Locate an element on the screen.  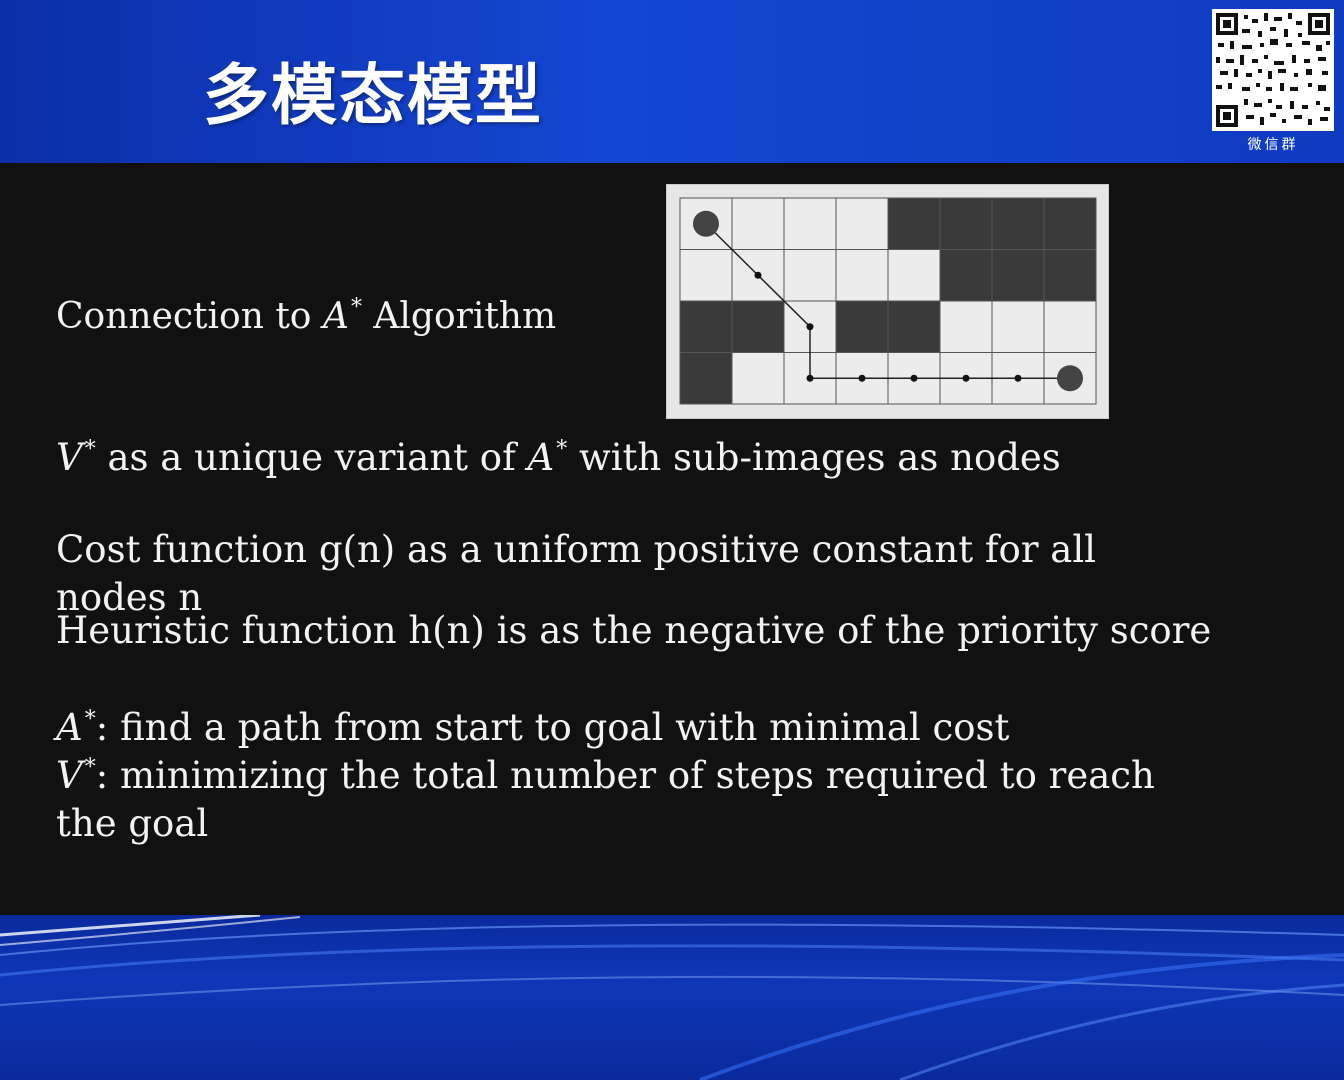
goal-node is located at coordinates (1070, 378).